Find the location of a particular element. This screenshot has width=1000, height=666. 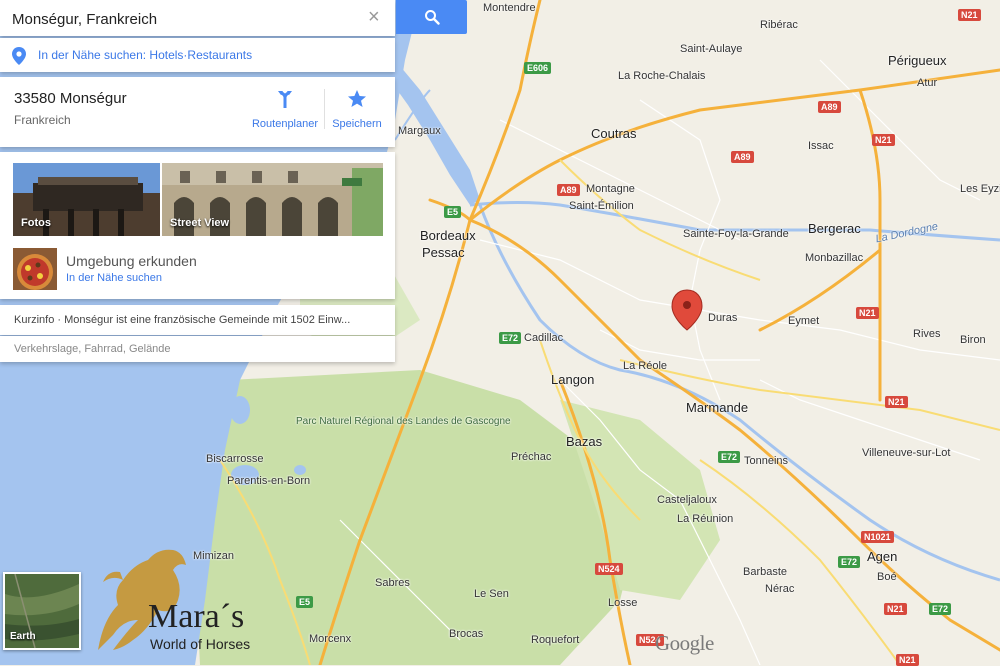

road-shield: N524 is located at coordinates (609, 569).